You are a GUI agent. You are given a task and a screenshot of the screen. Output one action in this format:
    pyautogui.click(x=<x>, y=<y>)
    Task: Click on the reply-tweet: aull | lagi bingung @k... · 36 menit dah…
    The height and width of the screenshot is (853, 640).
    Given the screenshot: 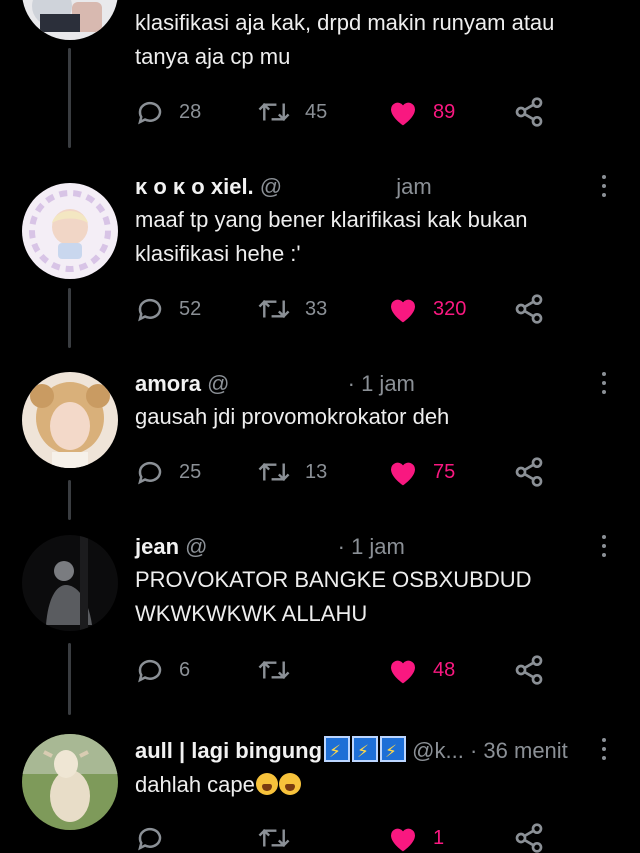 What is the action you would take?
    pyautogui.click(x=320, y=790)
    